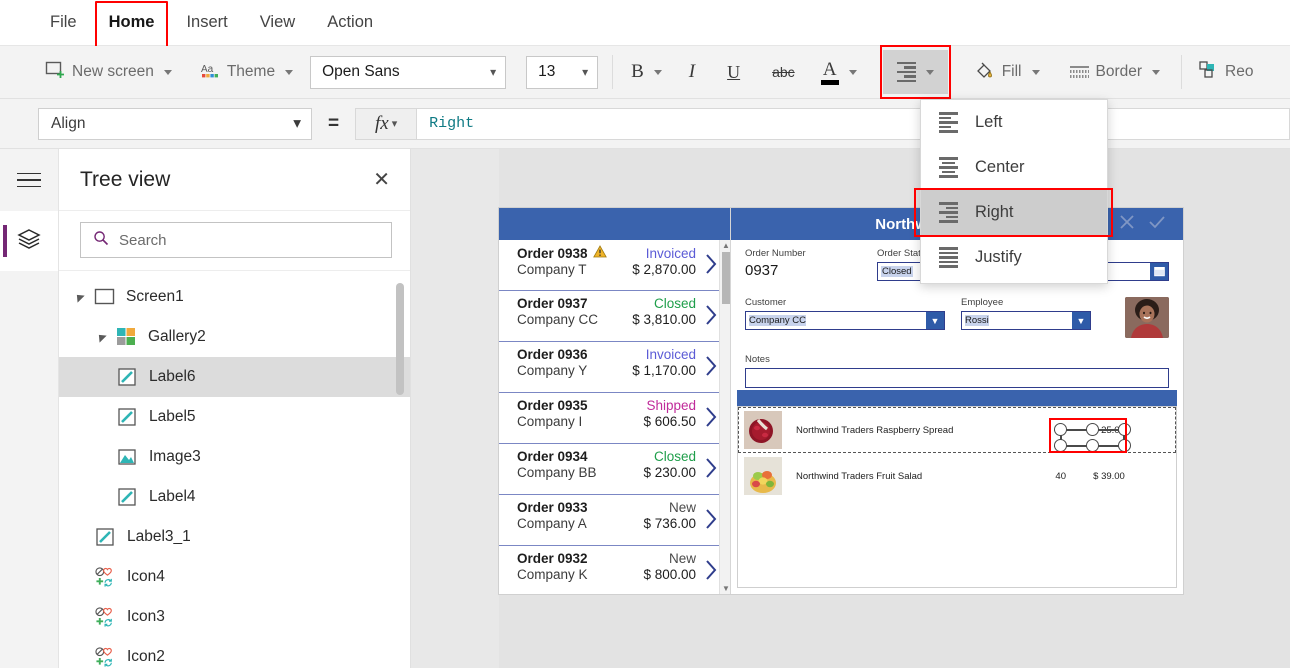 The height and width of the screenshot is (668, 1290). Describe the element at coordinates (845, 320) in the screenshot. I see `customer-dropdown: Company CC ▼` at that location.